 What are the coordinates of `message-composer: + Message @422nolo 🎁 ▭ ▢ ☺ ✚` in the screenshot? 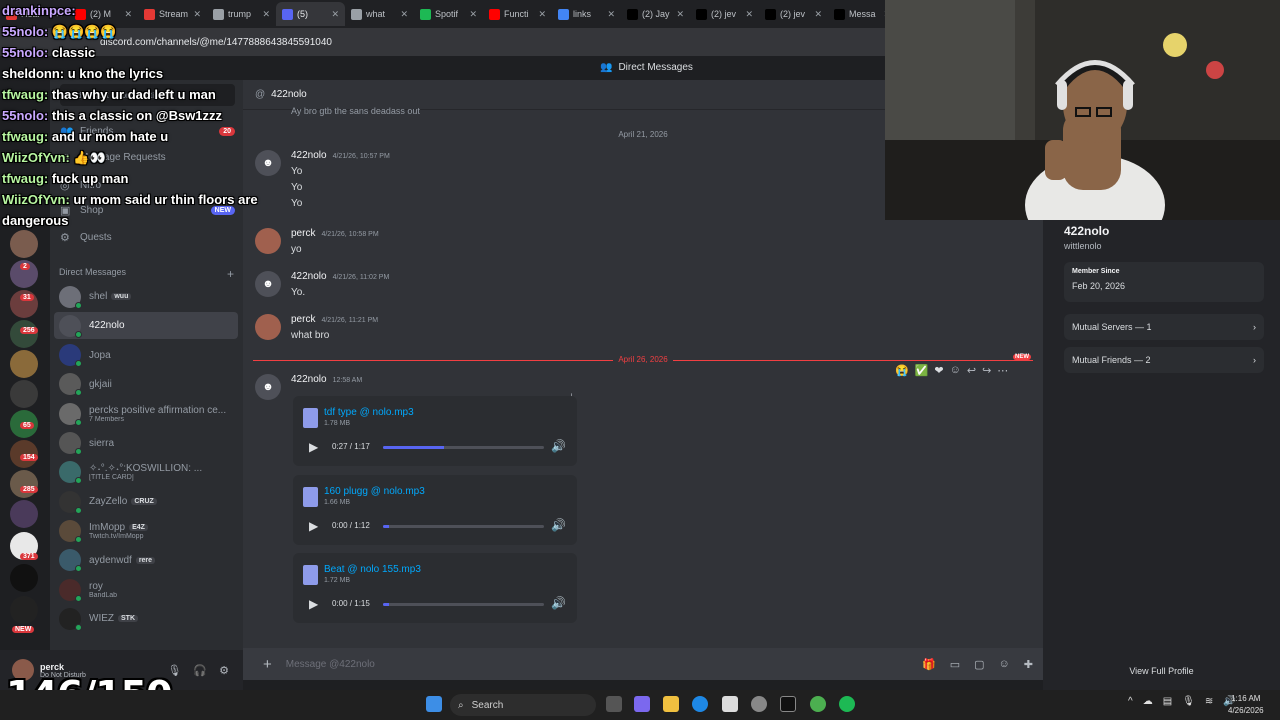 It's located at (643, 664).